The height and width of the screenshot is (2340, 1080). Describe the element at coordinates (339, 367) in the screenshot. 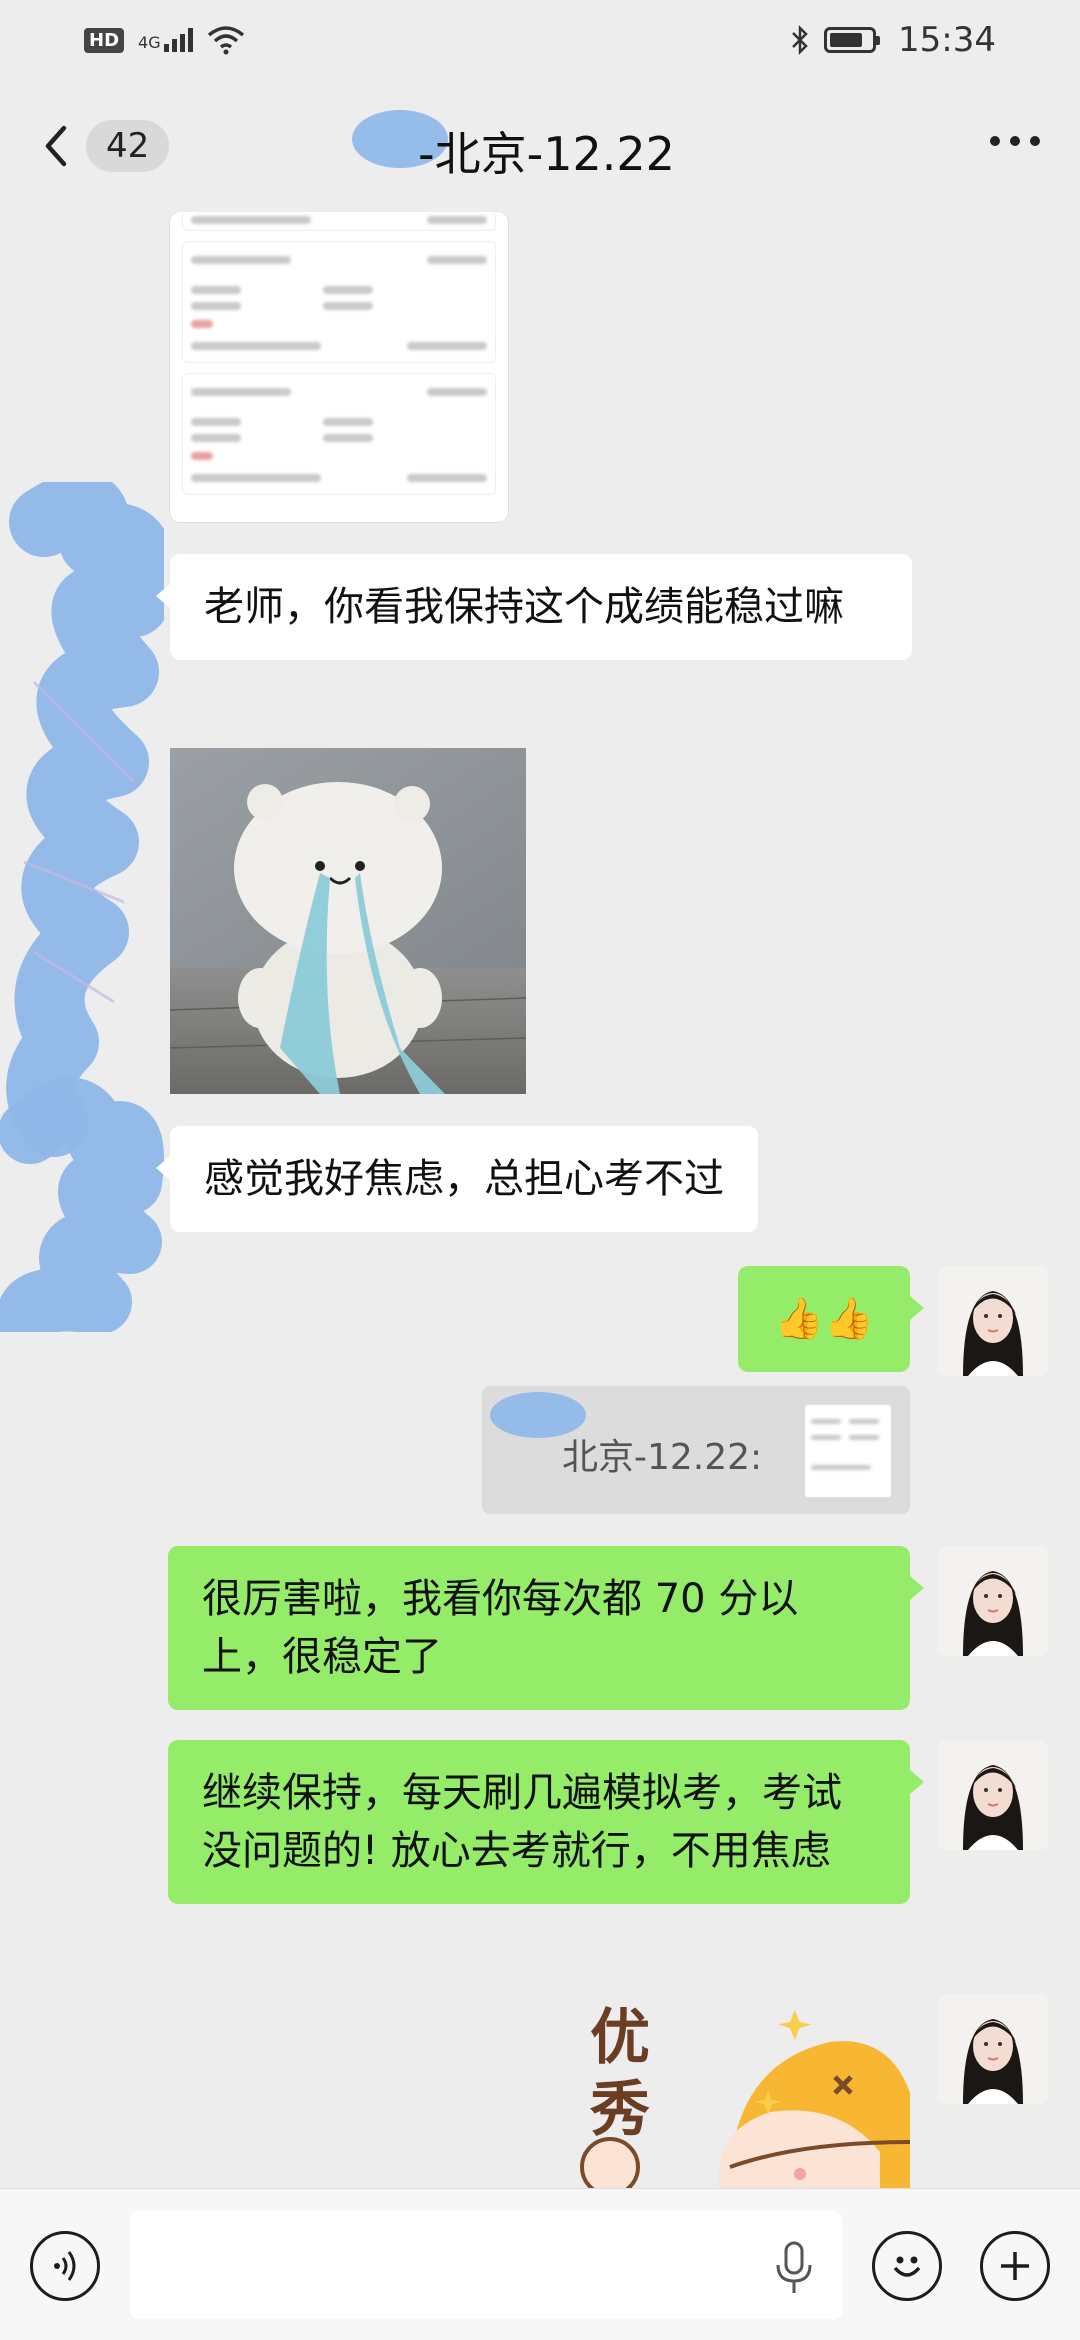

I see `shared-screenshot-image` at that location.